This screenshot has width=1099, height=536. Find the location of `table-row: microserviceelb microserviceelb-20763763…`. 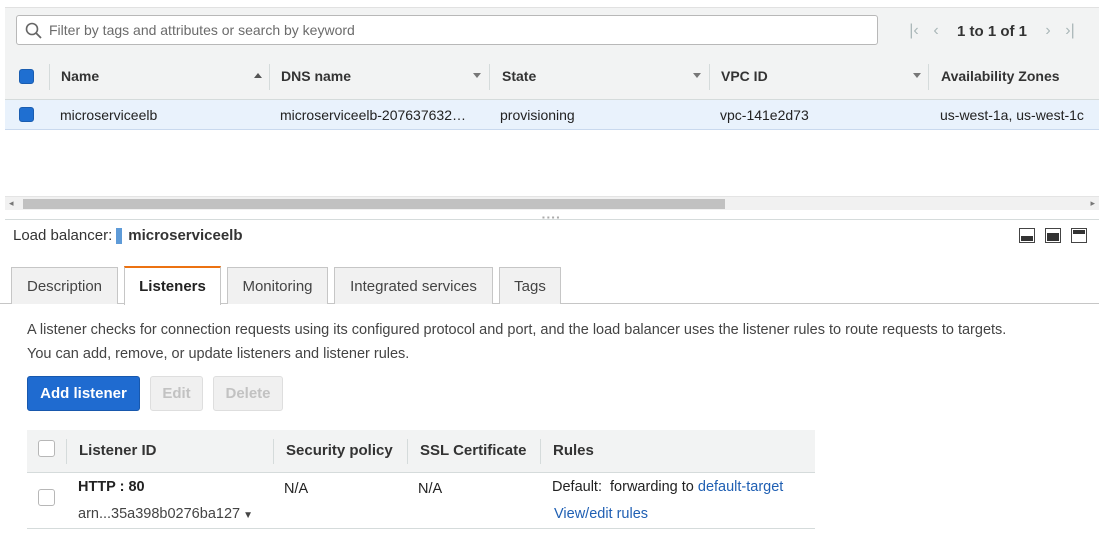

table-row: microserviceelb microserviceelb-20763763… is located at coordinates (552, 115).